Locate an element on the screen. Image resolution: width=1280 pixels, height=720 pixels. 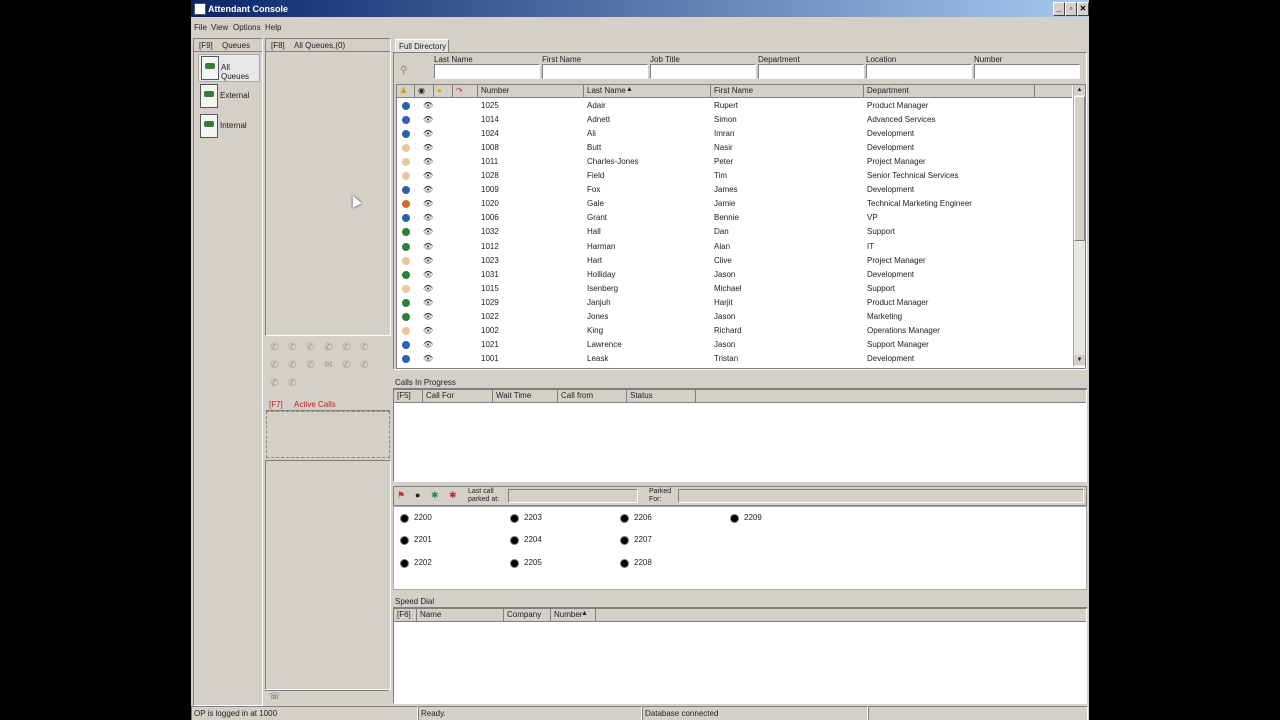
name-column-header: Name is located at coordinates (460, 615).